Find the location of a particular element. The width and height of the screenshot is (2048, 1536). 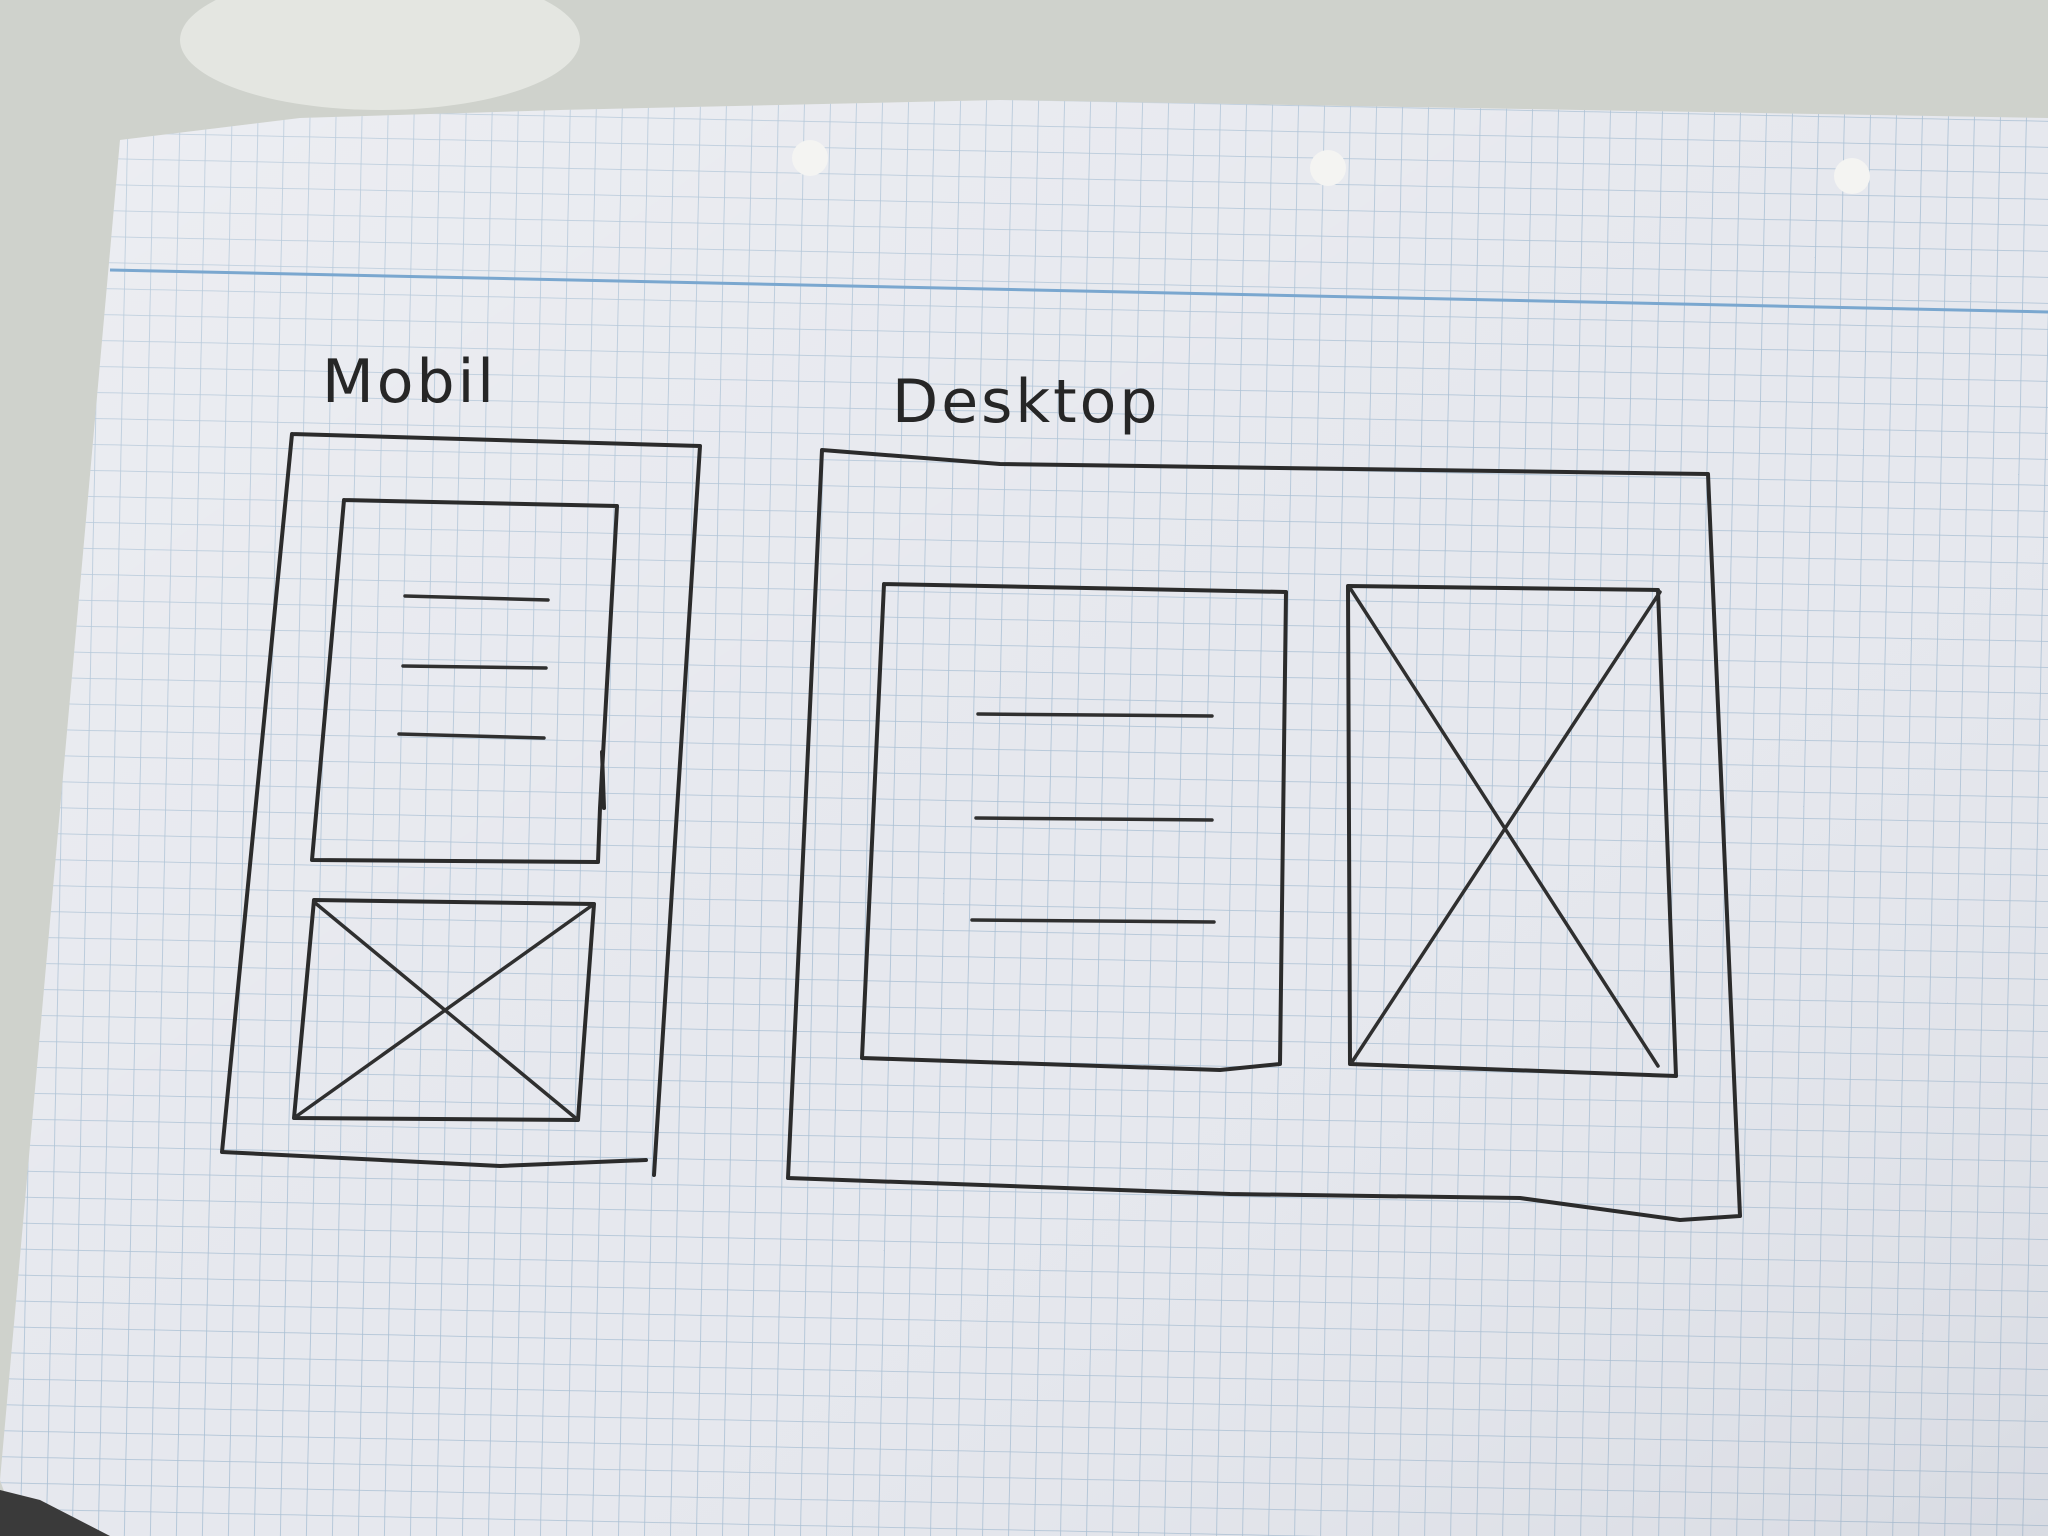

mobile-label: Mobil is located at coordinates (409, 382).